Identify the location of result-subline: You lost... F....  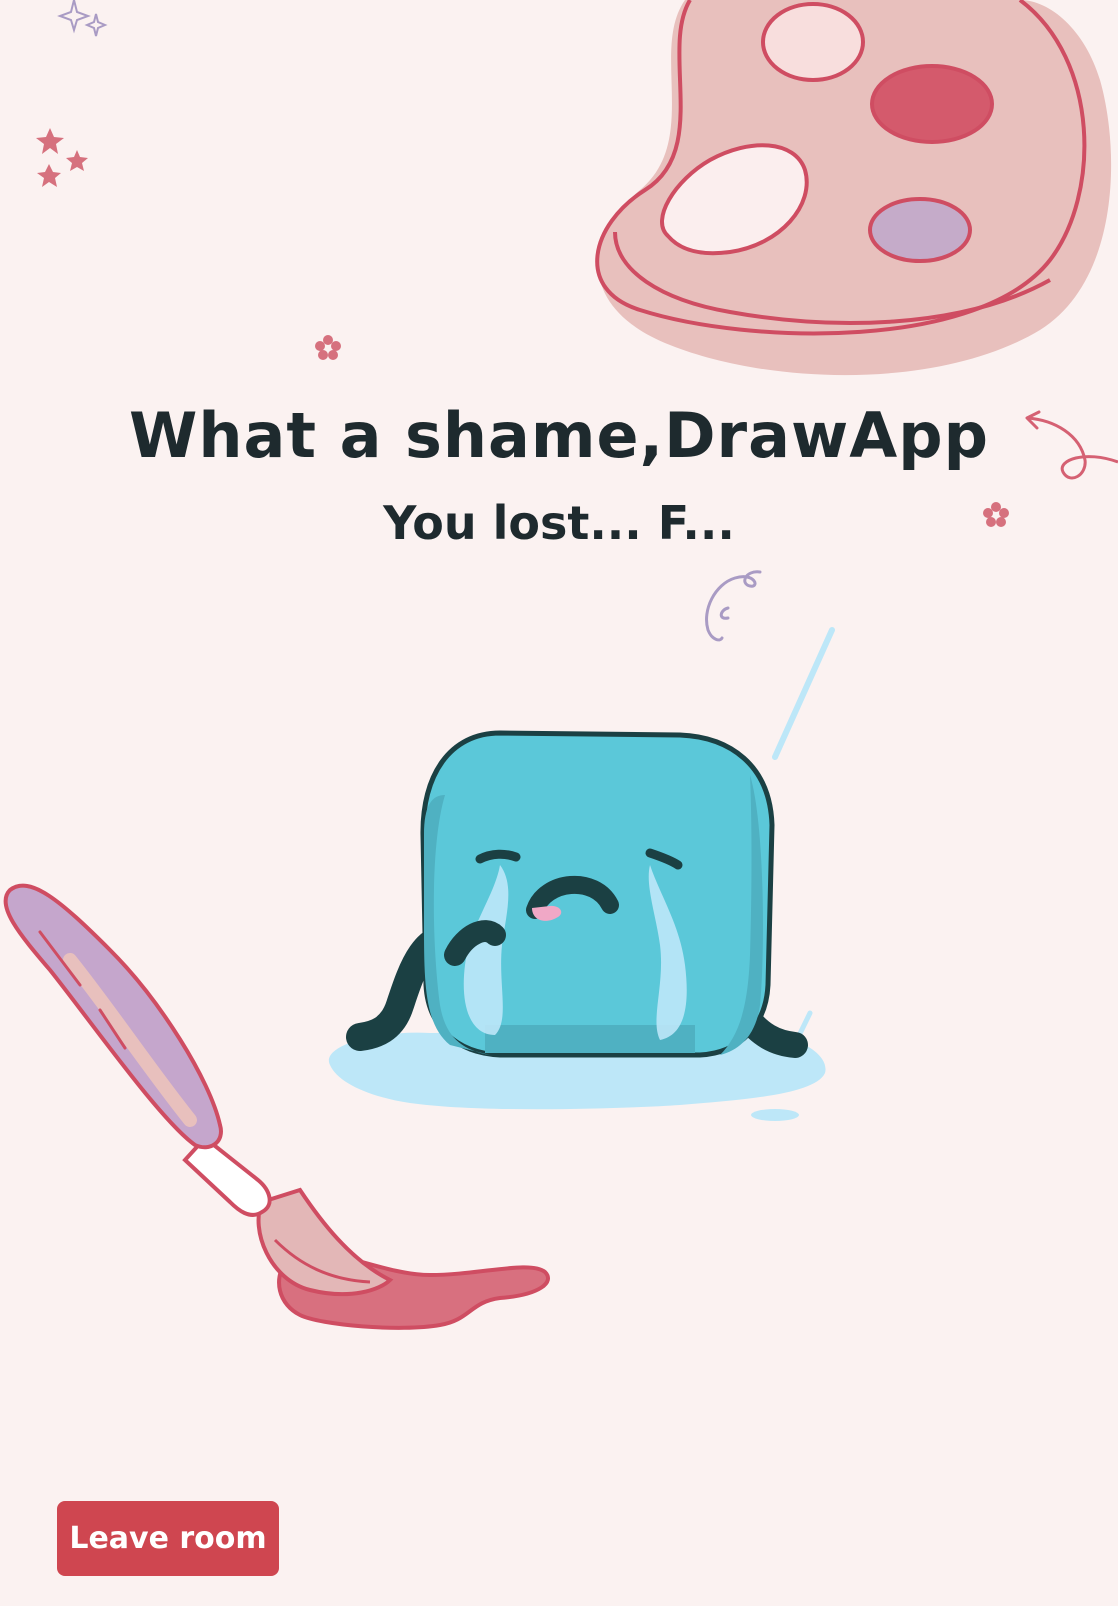
(559, 523).